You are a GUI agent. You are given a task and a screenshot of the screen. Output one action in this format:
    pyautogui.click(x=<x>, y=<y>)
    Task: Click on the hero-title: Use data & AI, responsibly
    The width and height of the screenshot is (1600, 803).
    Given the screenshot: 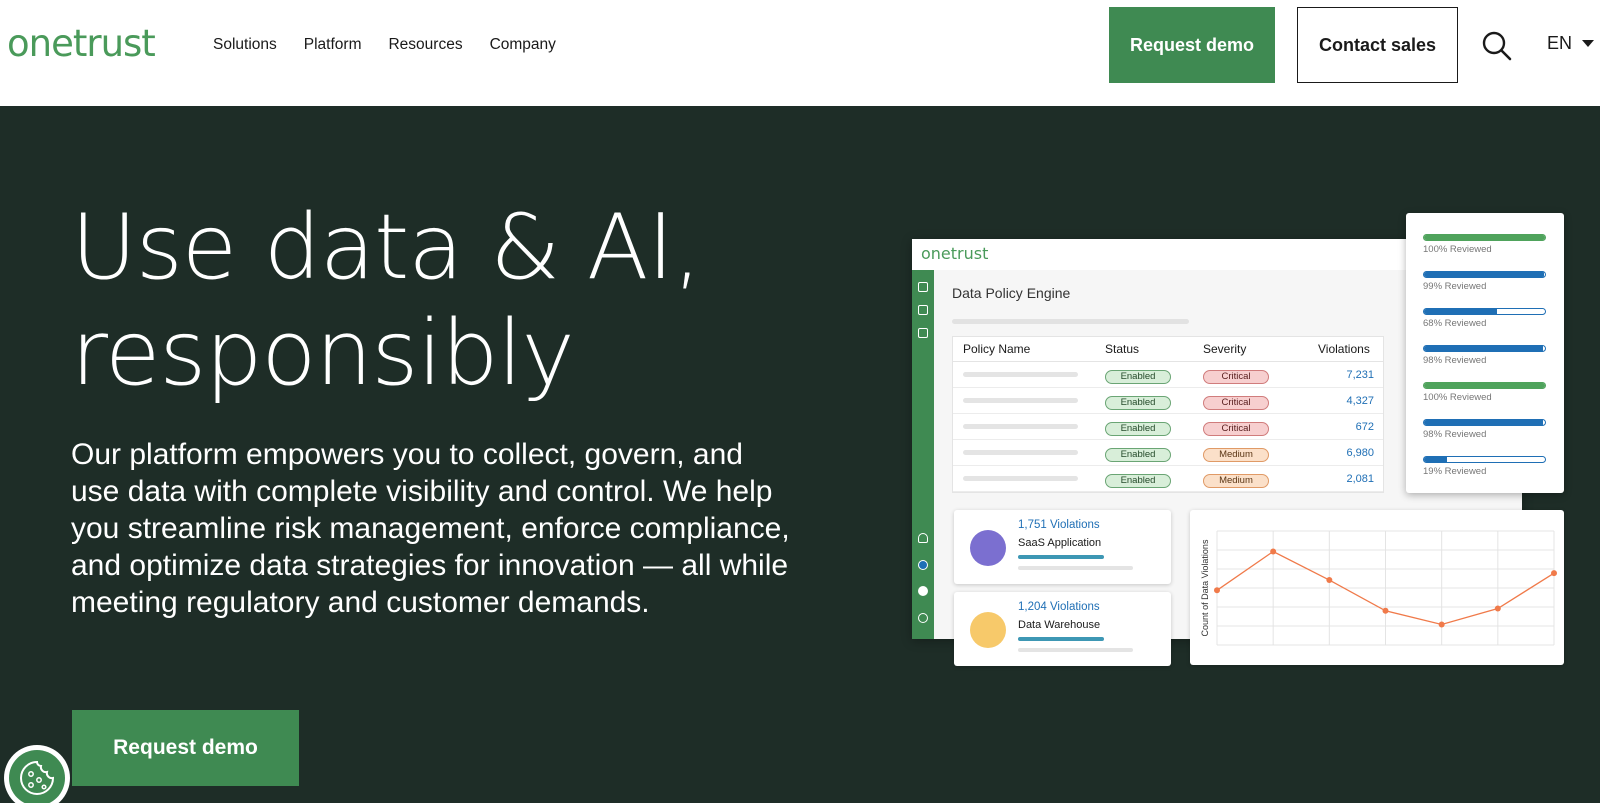 What is the action you would take?
    pyautogui.click(x=386, y=300)
    